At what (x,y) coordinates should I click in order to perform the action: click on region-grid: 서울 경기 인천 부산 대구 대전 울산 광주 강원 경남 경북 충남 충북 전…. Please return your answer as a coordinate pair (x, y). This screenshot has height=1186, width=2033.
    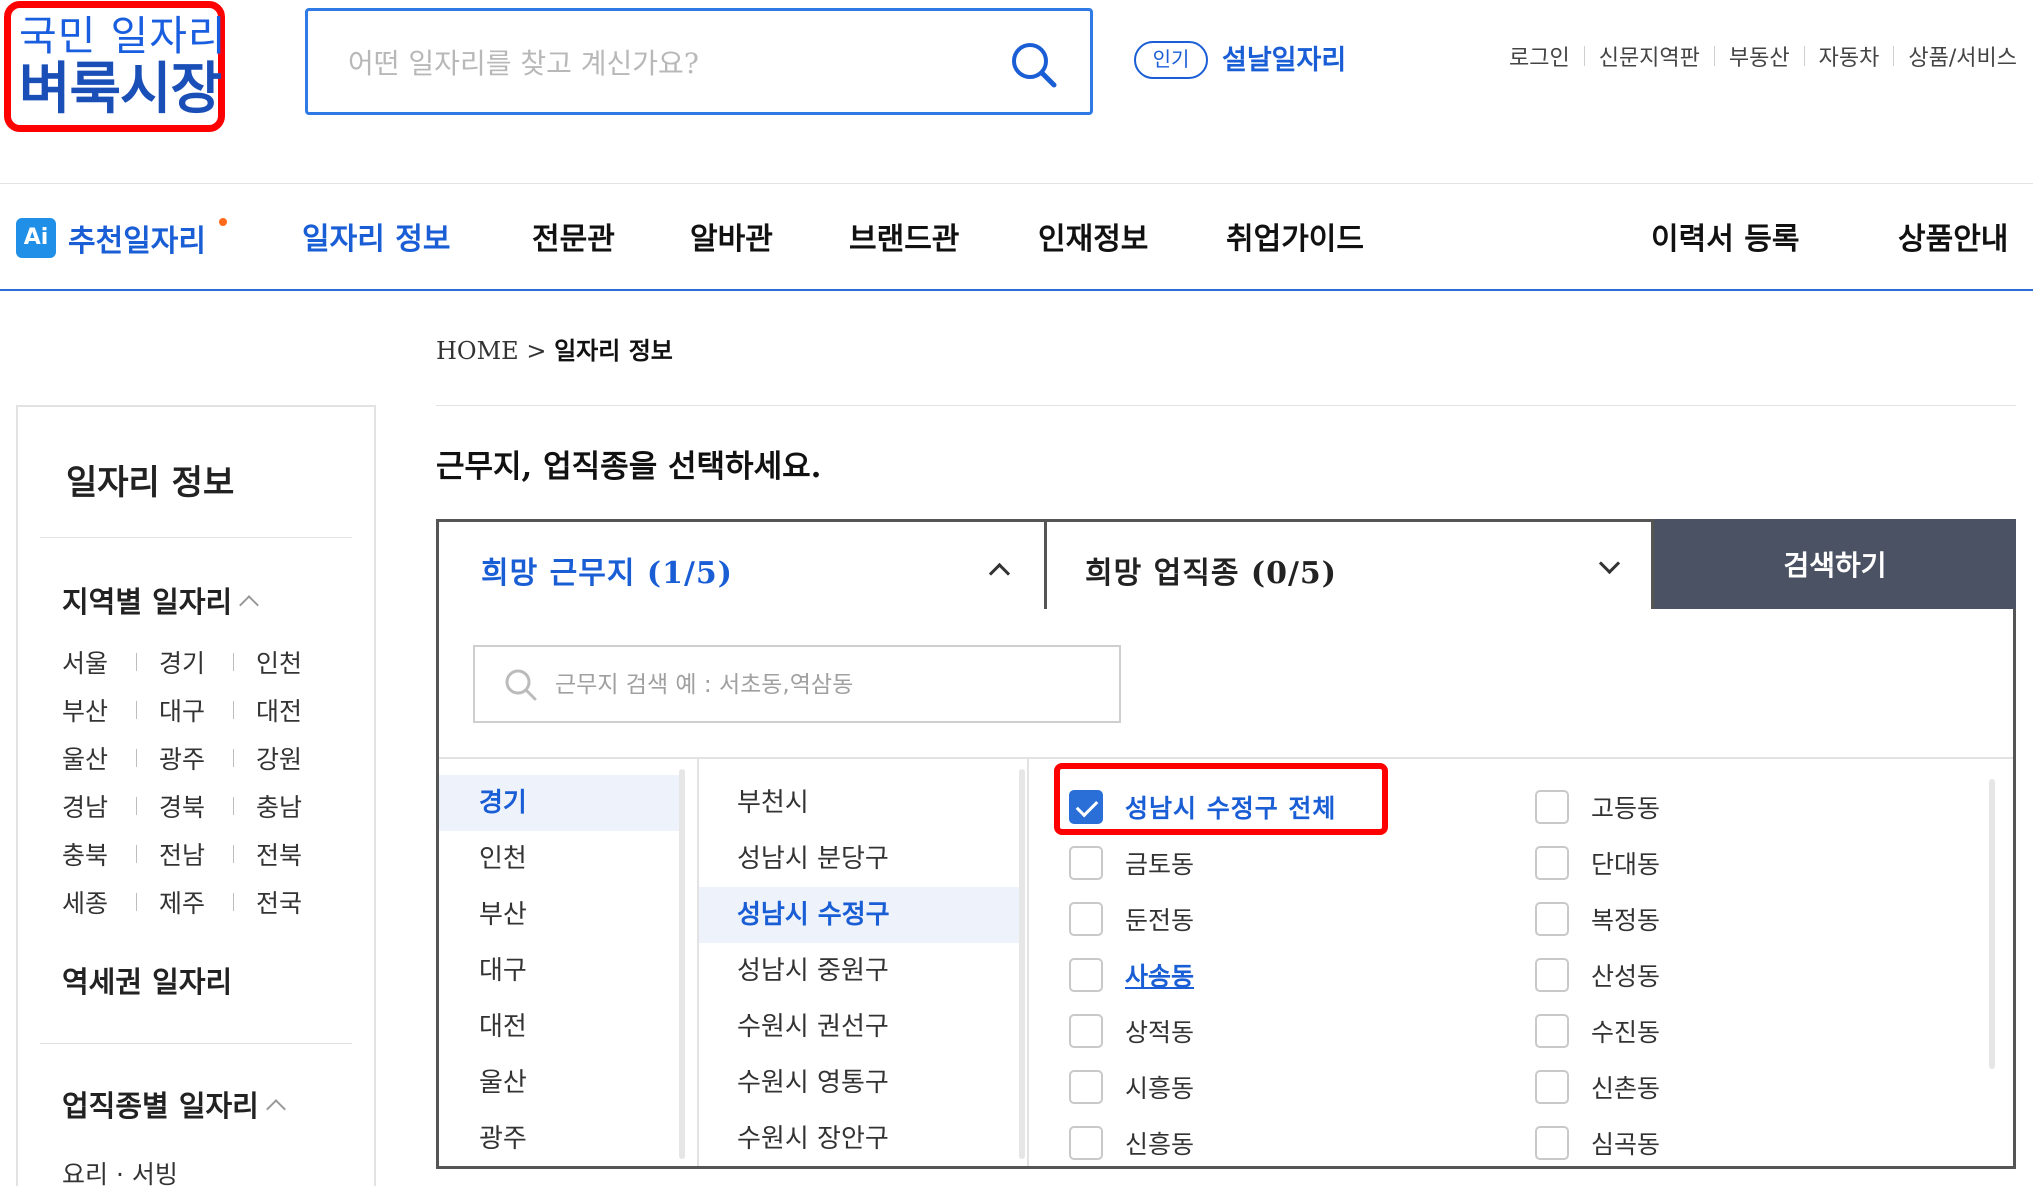
    Looking at the image, I should click on (207, 782).